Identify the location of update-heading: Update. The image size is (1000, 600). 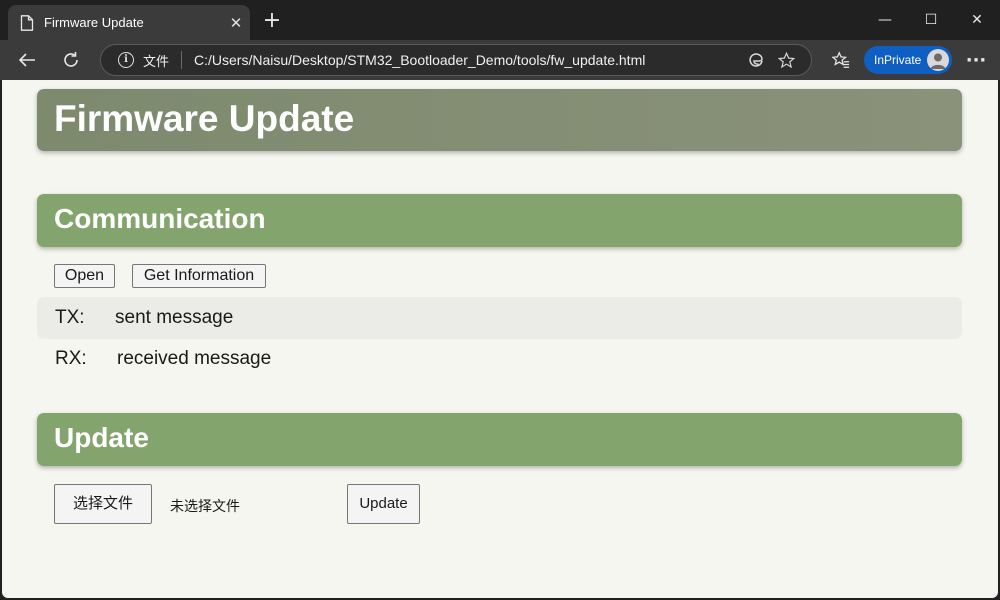
(101, 437).